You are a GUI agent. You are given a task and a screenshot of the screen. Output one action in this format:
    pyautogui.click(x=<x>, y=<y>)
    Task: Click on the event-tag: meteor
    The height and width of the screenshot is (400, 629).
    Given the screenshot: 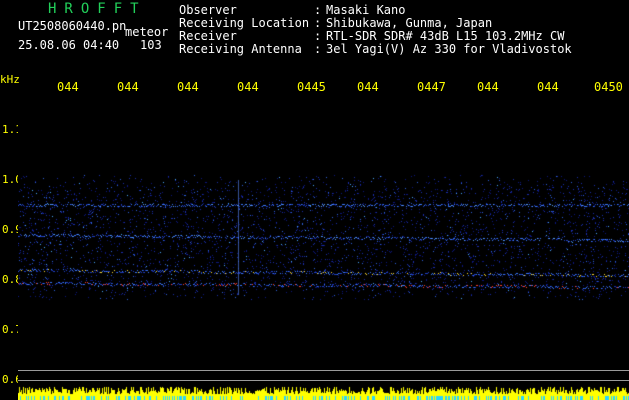 What is the action you would take?
    pyautogui.click(x=147, y=32)
    